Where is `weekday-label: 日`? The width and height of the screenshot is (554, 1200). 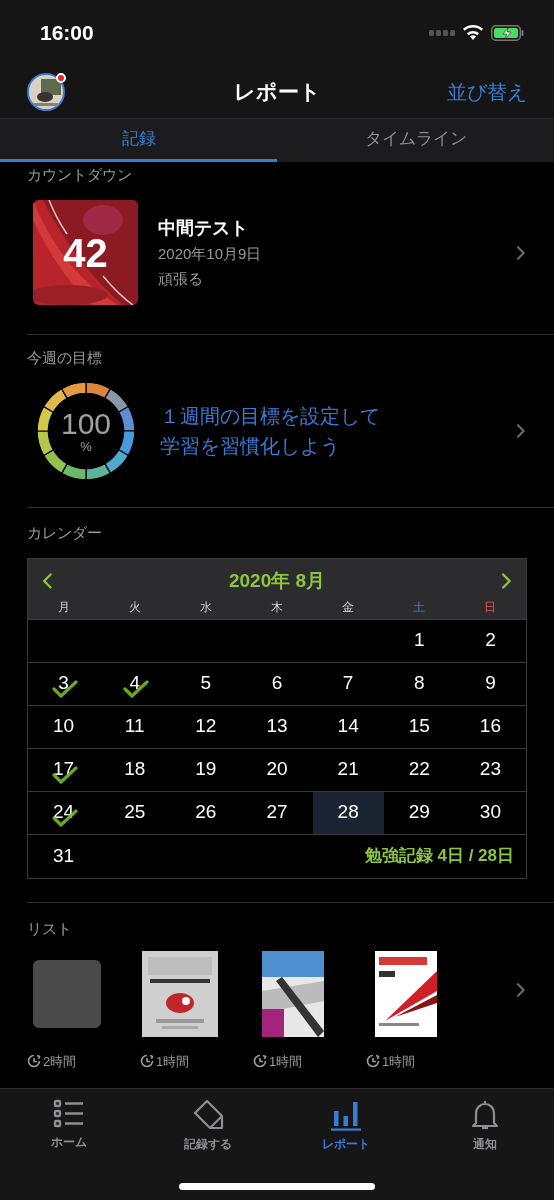 weekday-label: 日 is located at coordinates (490, 607).